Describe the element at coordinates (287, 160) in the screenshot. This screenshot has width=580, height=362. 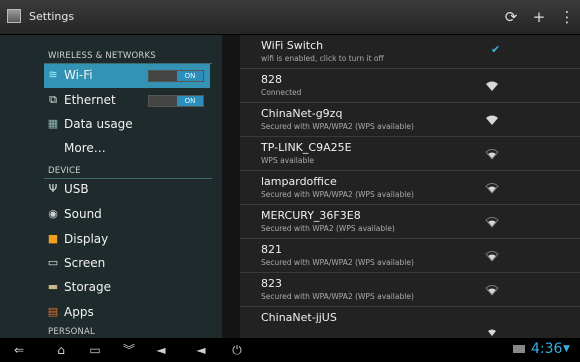
I see `network-status: WPS available` at that location.